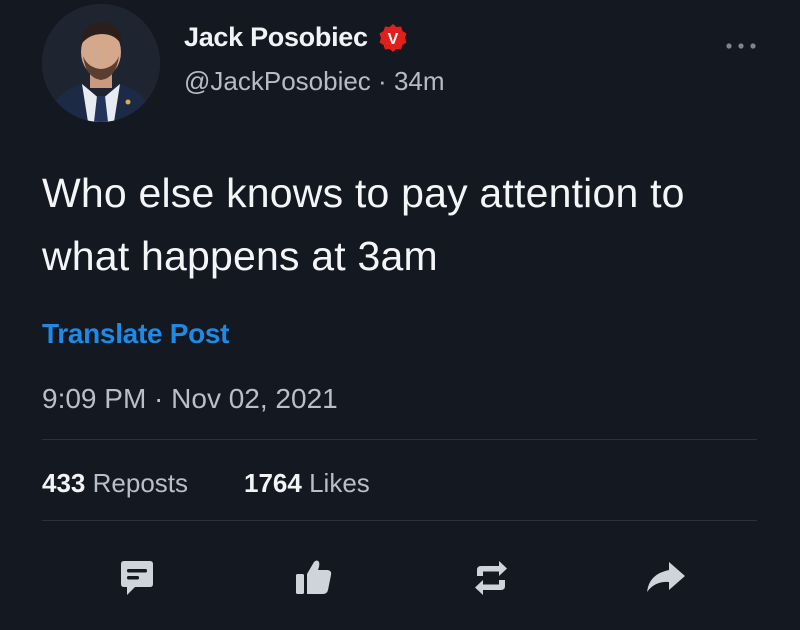 The image size is (800, 630). I want to click on author-display-name: Jack Posobiec, so click(276, 37).